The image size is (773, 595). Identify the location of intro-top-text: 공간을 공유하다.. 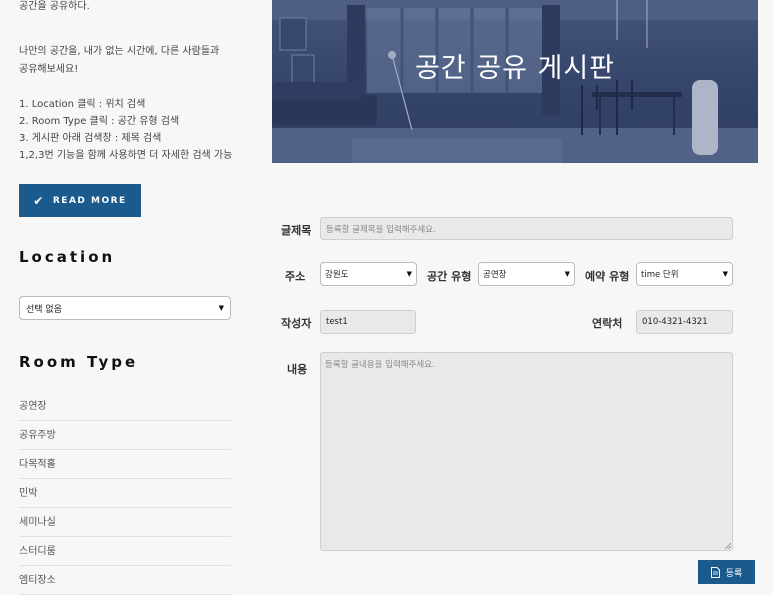
(54, 6).